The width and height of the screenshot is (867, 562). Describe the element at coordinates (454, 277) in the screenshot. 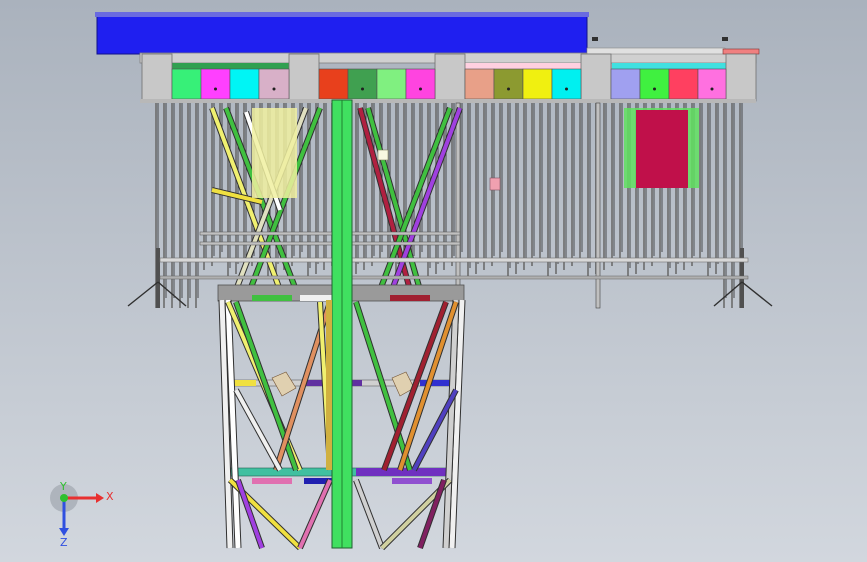

I see `walkway-beam-lower` at that location.